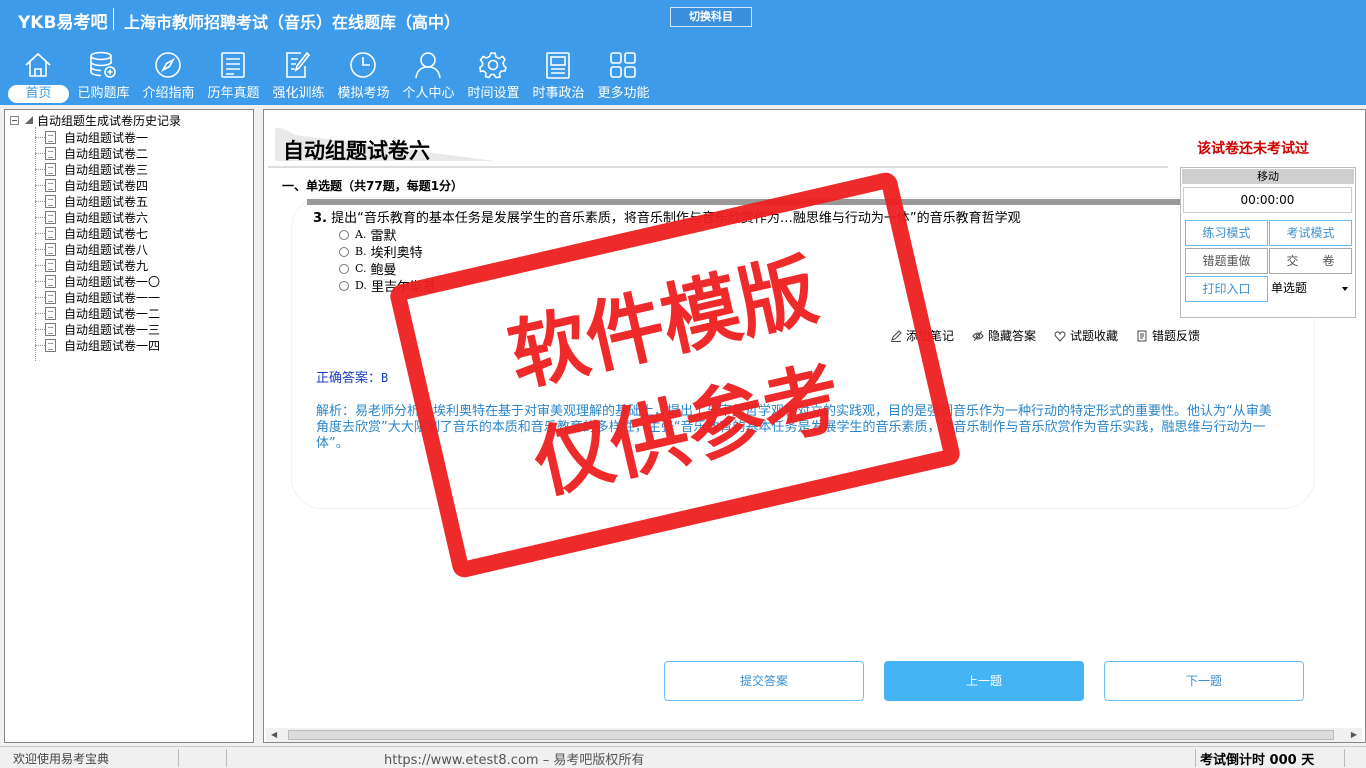 The width and height of the screenshot is (1366, 768). I want to click on welcome-text: 欢迎使用易考宝典, so click(61, 759).